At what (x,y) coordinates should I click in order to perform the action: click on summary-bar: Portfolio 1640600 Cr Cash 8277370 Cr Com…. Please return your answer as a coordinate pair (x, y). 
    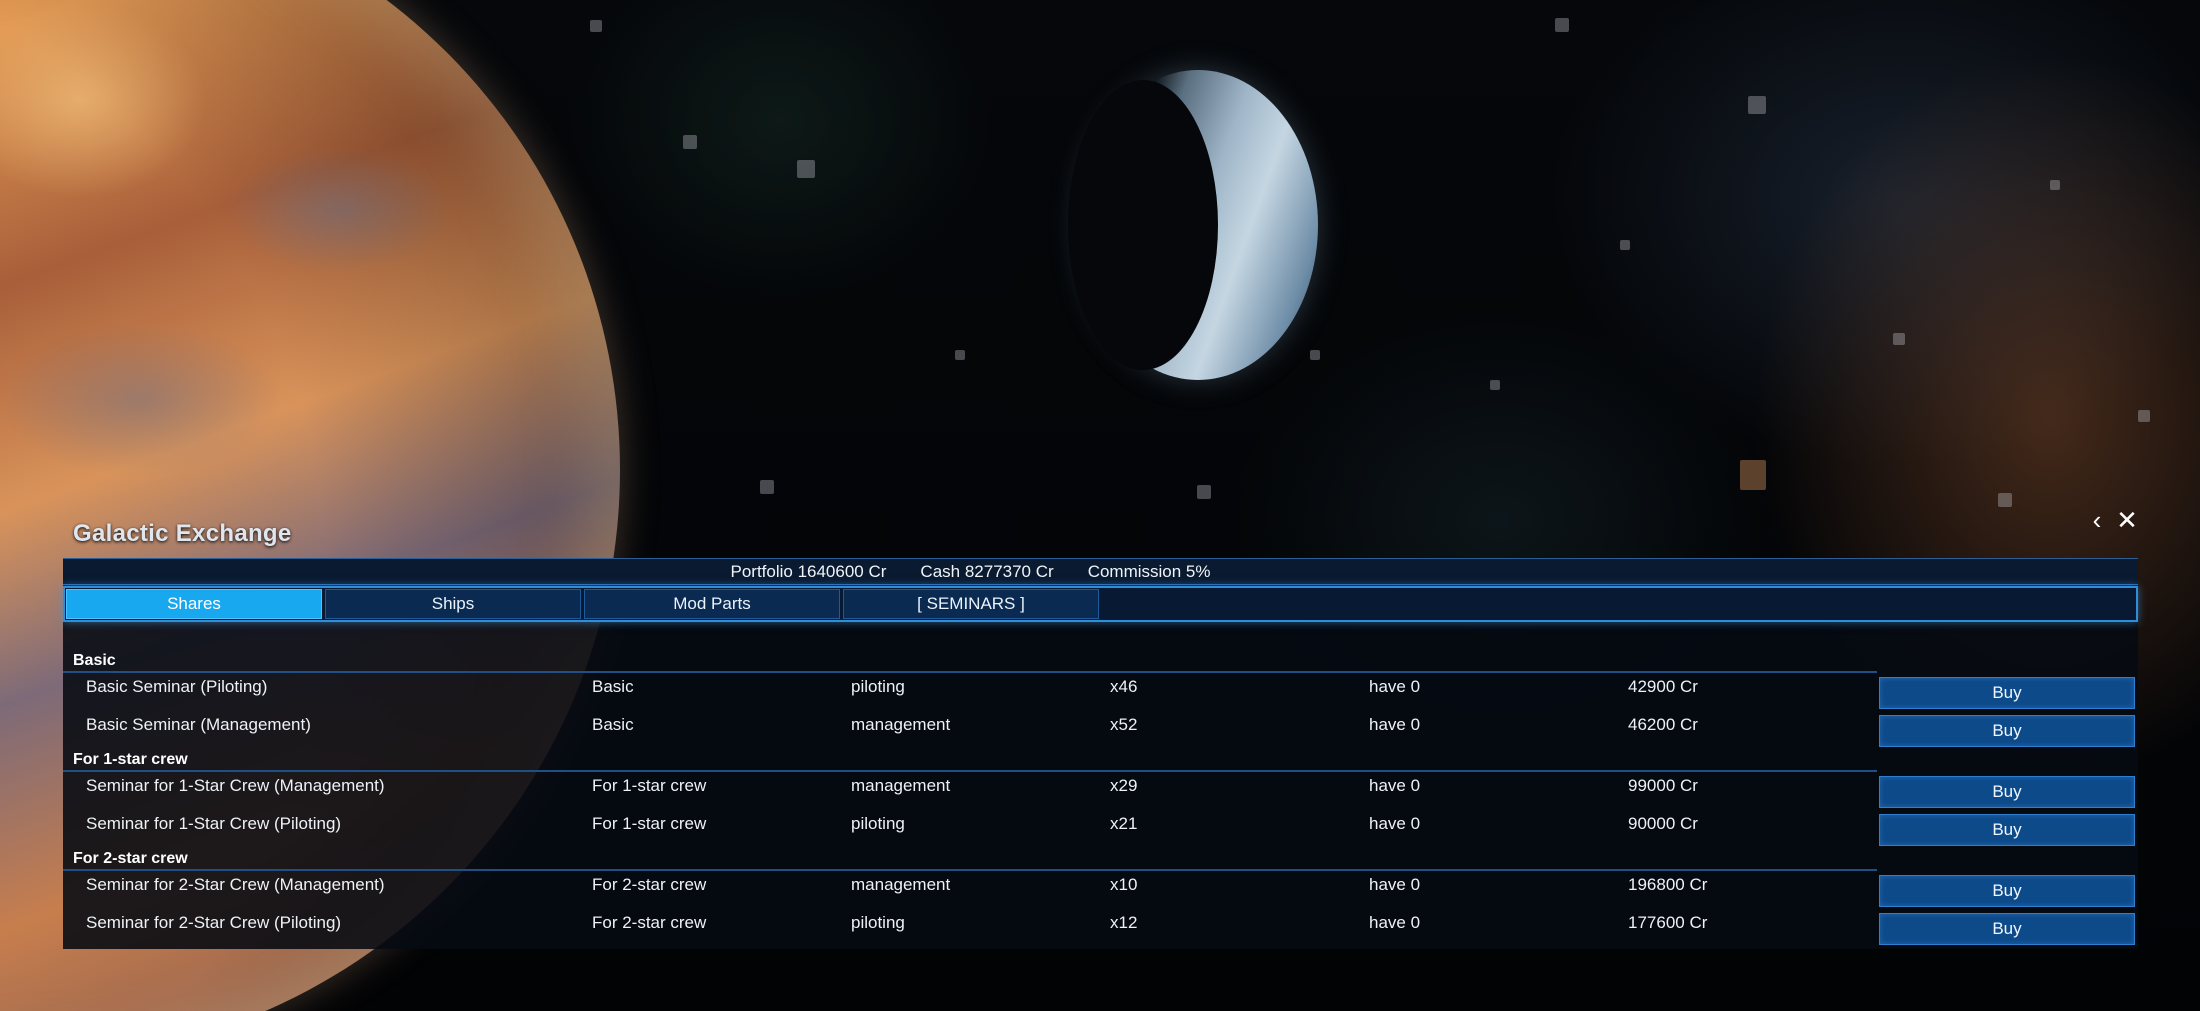
    Looking at the image, I should click on (1100, 572).